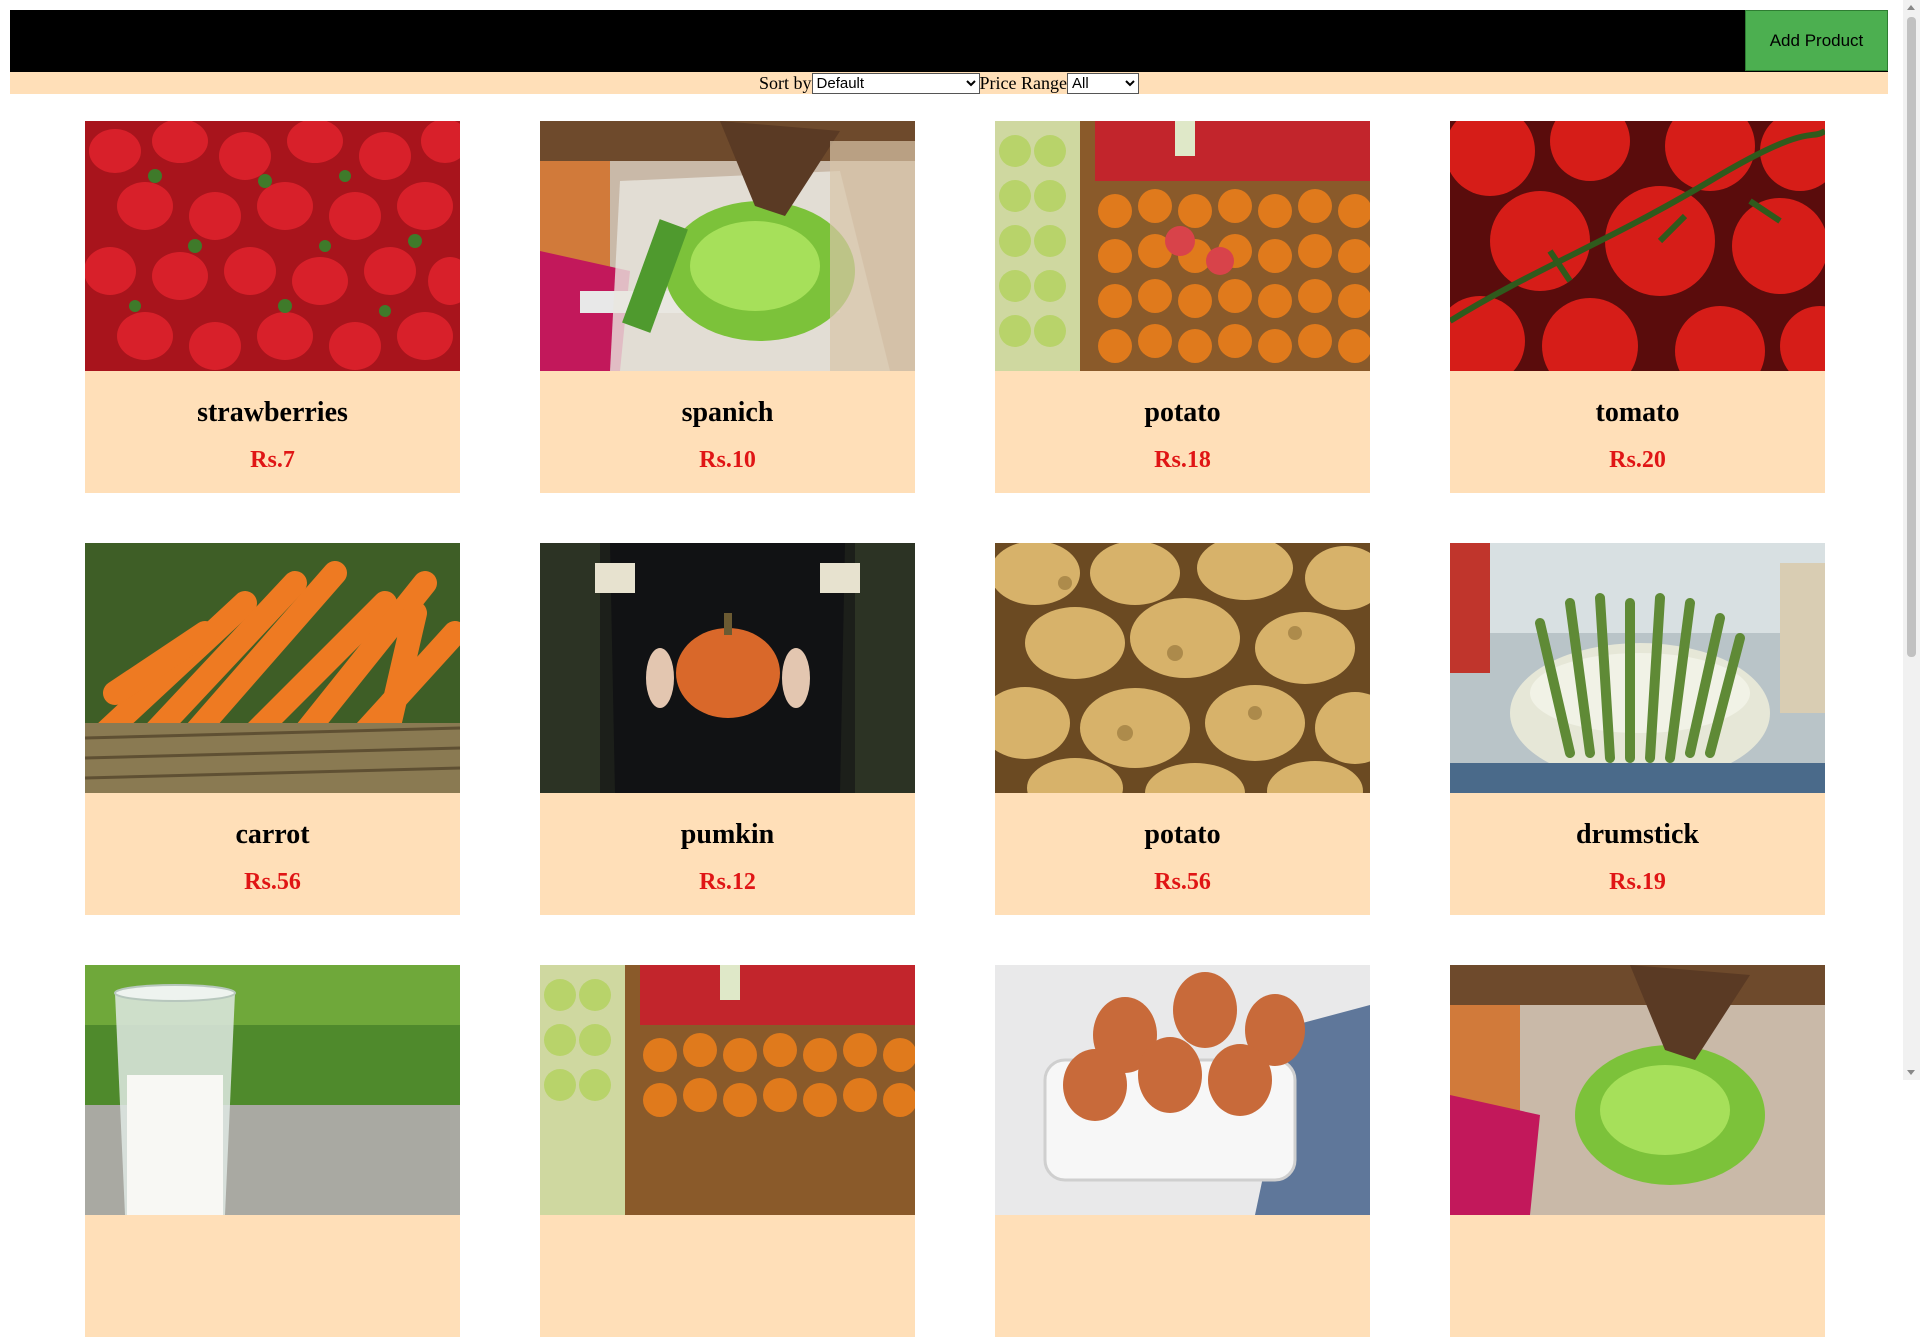 The image size is (1920, 1337). What do you see at coordinates (1911, 337) in the screenshot?
I see `scrollbar-thumb` at bounding box center [1911, 337].